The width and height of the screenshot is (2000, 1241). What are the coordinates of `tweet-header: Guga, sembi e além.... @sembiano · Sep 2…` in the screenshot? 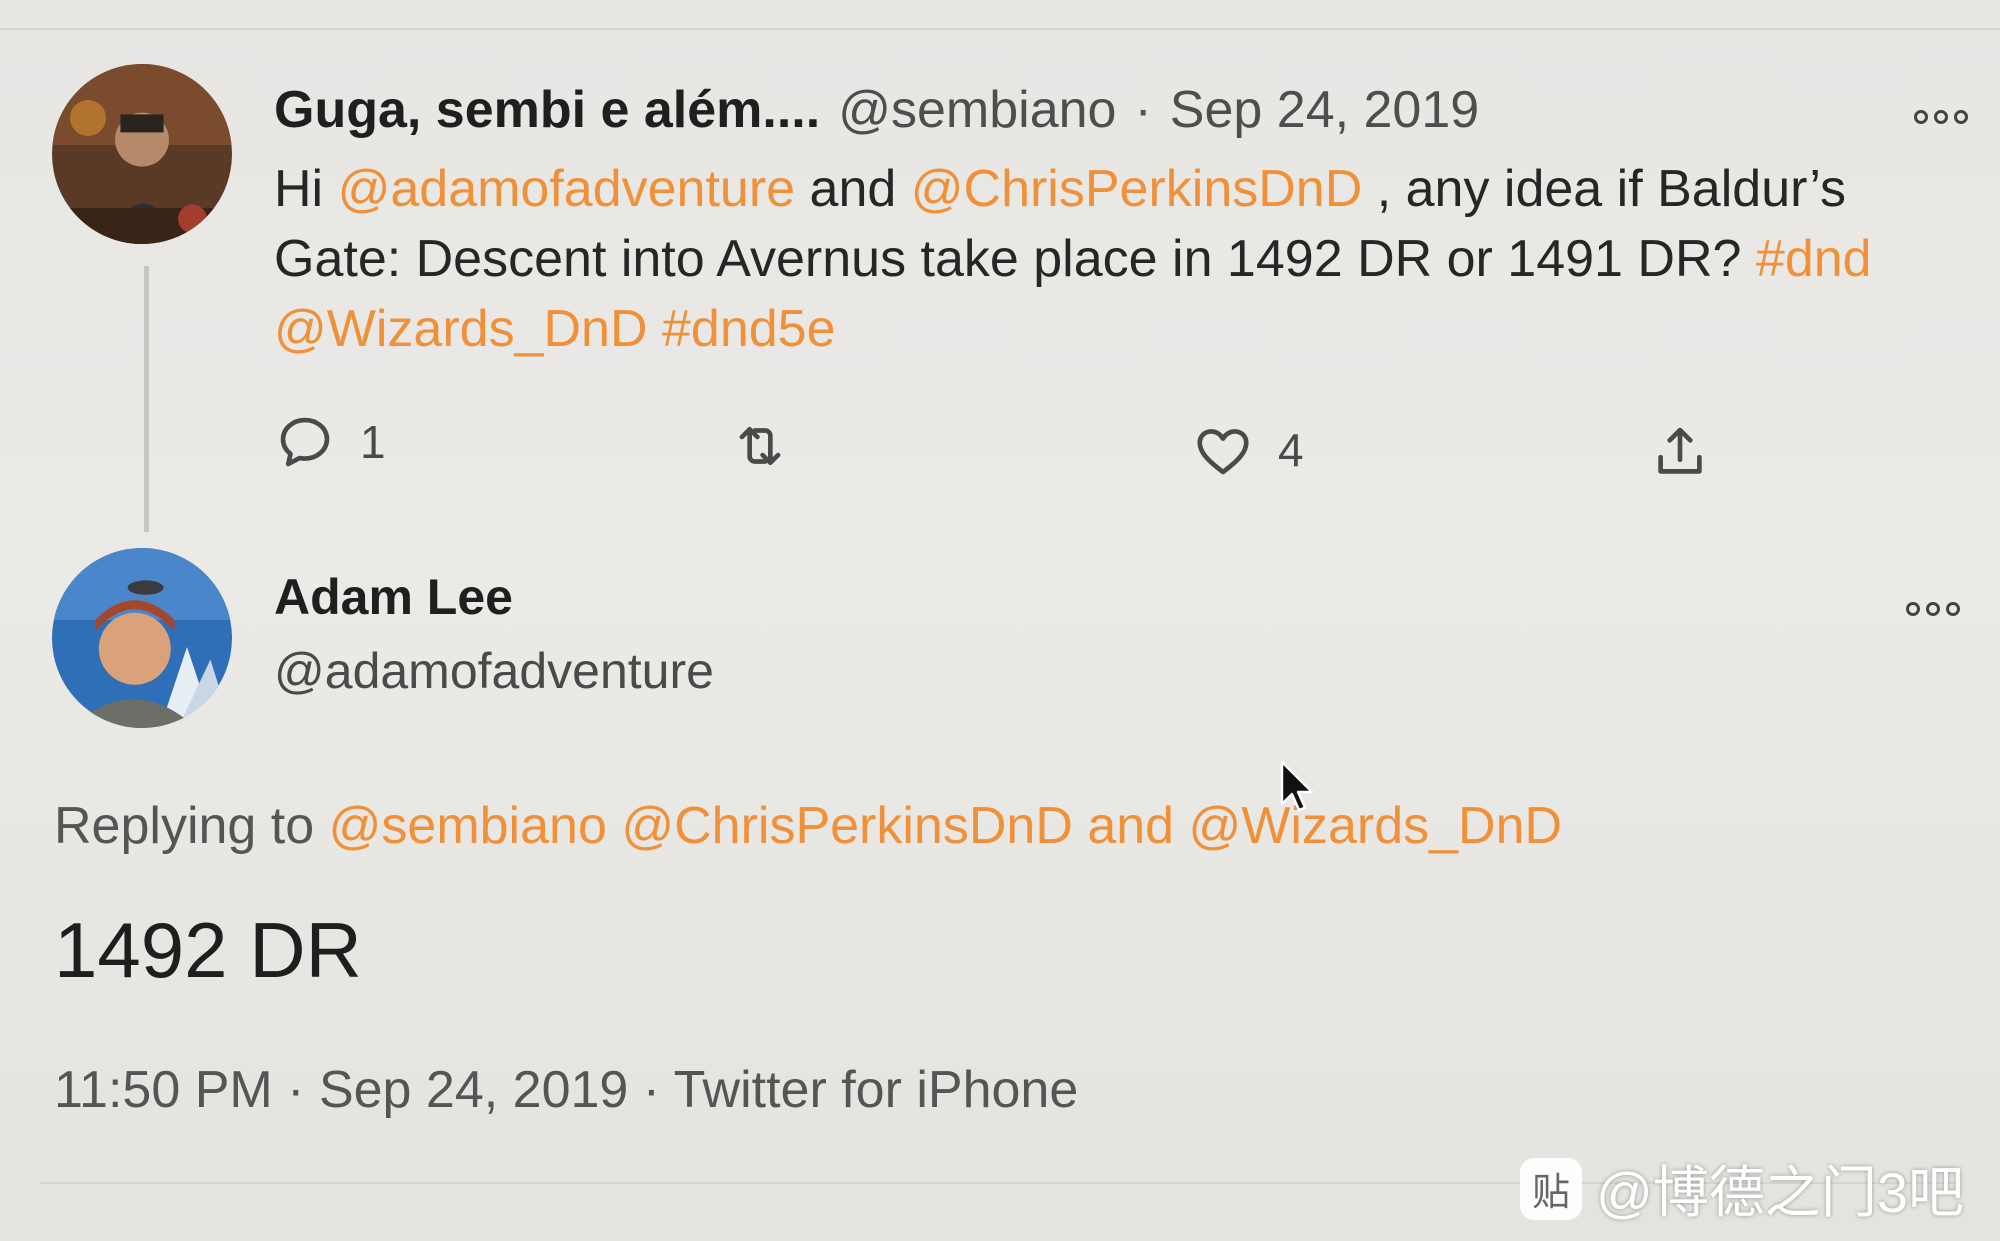 It's located at (876, 110).